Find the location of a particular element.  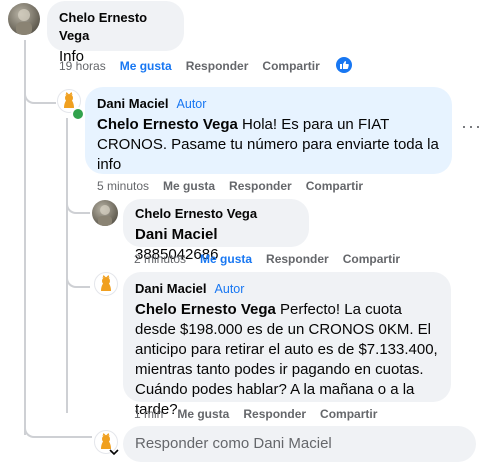

reply-placeholder: Responder como Dani Maciel is located at coordinates (233, 443).